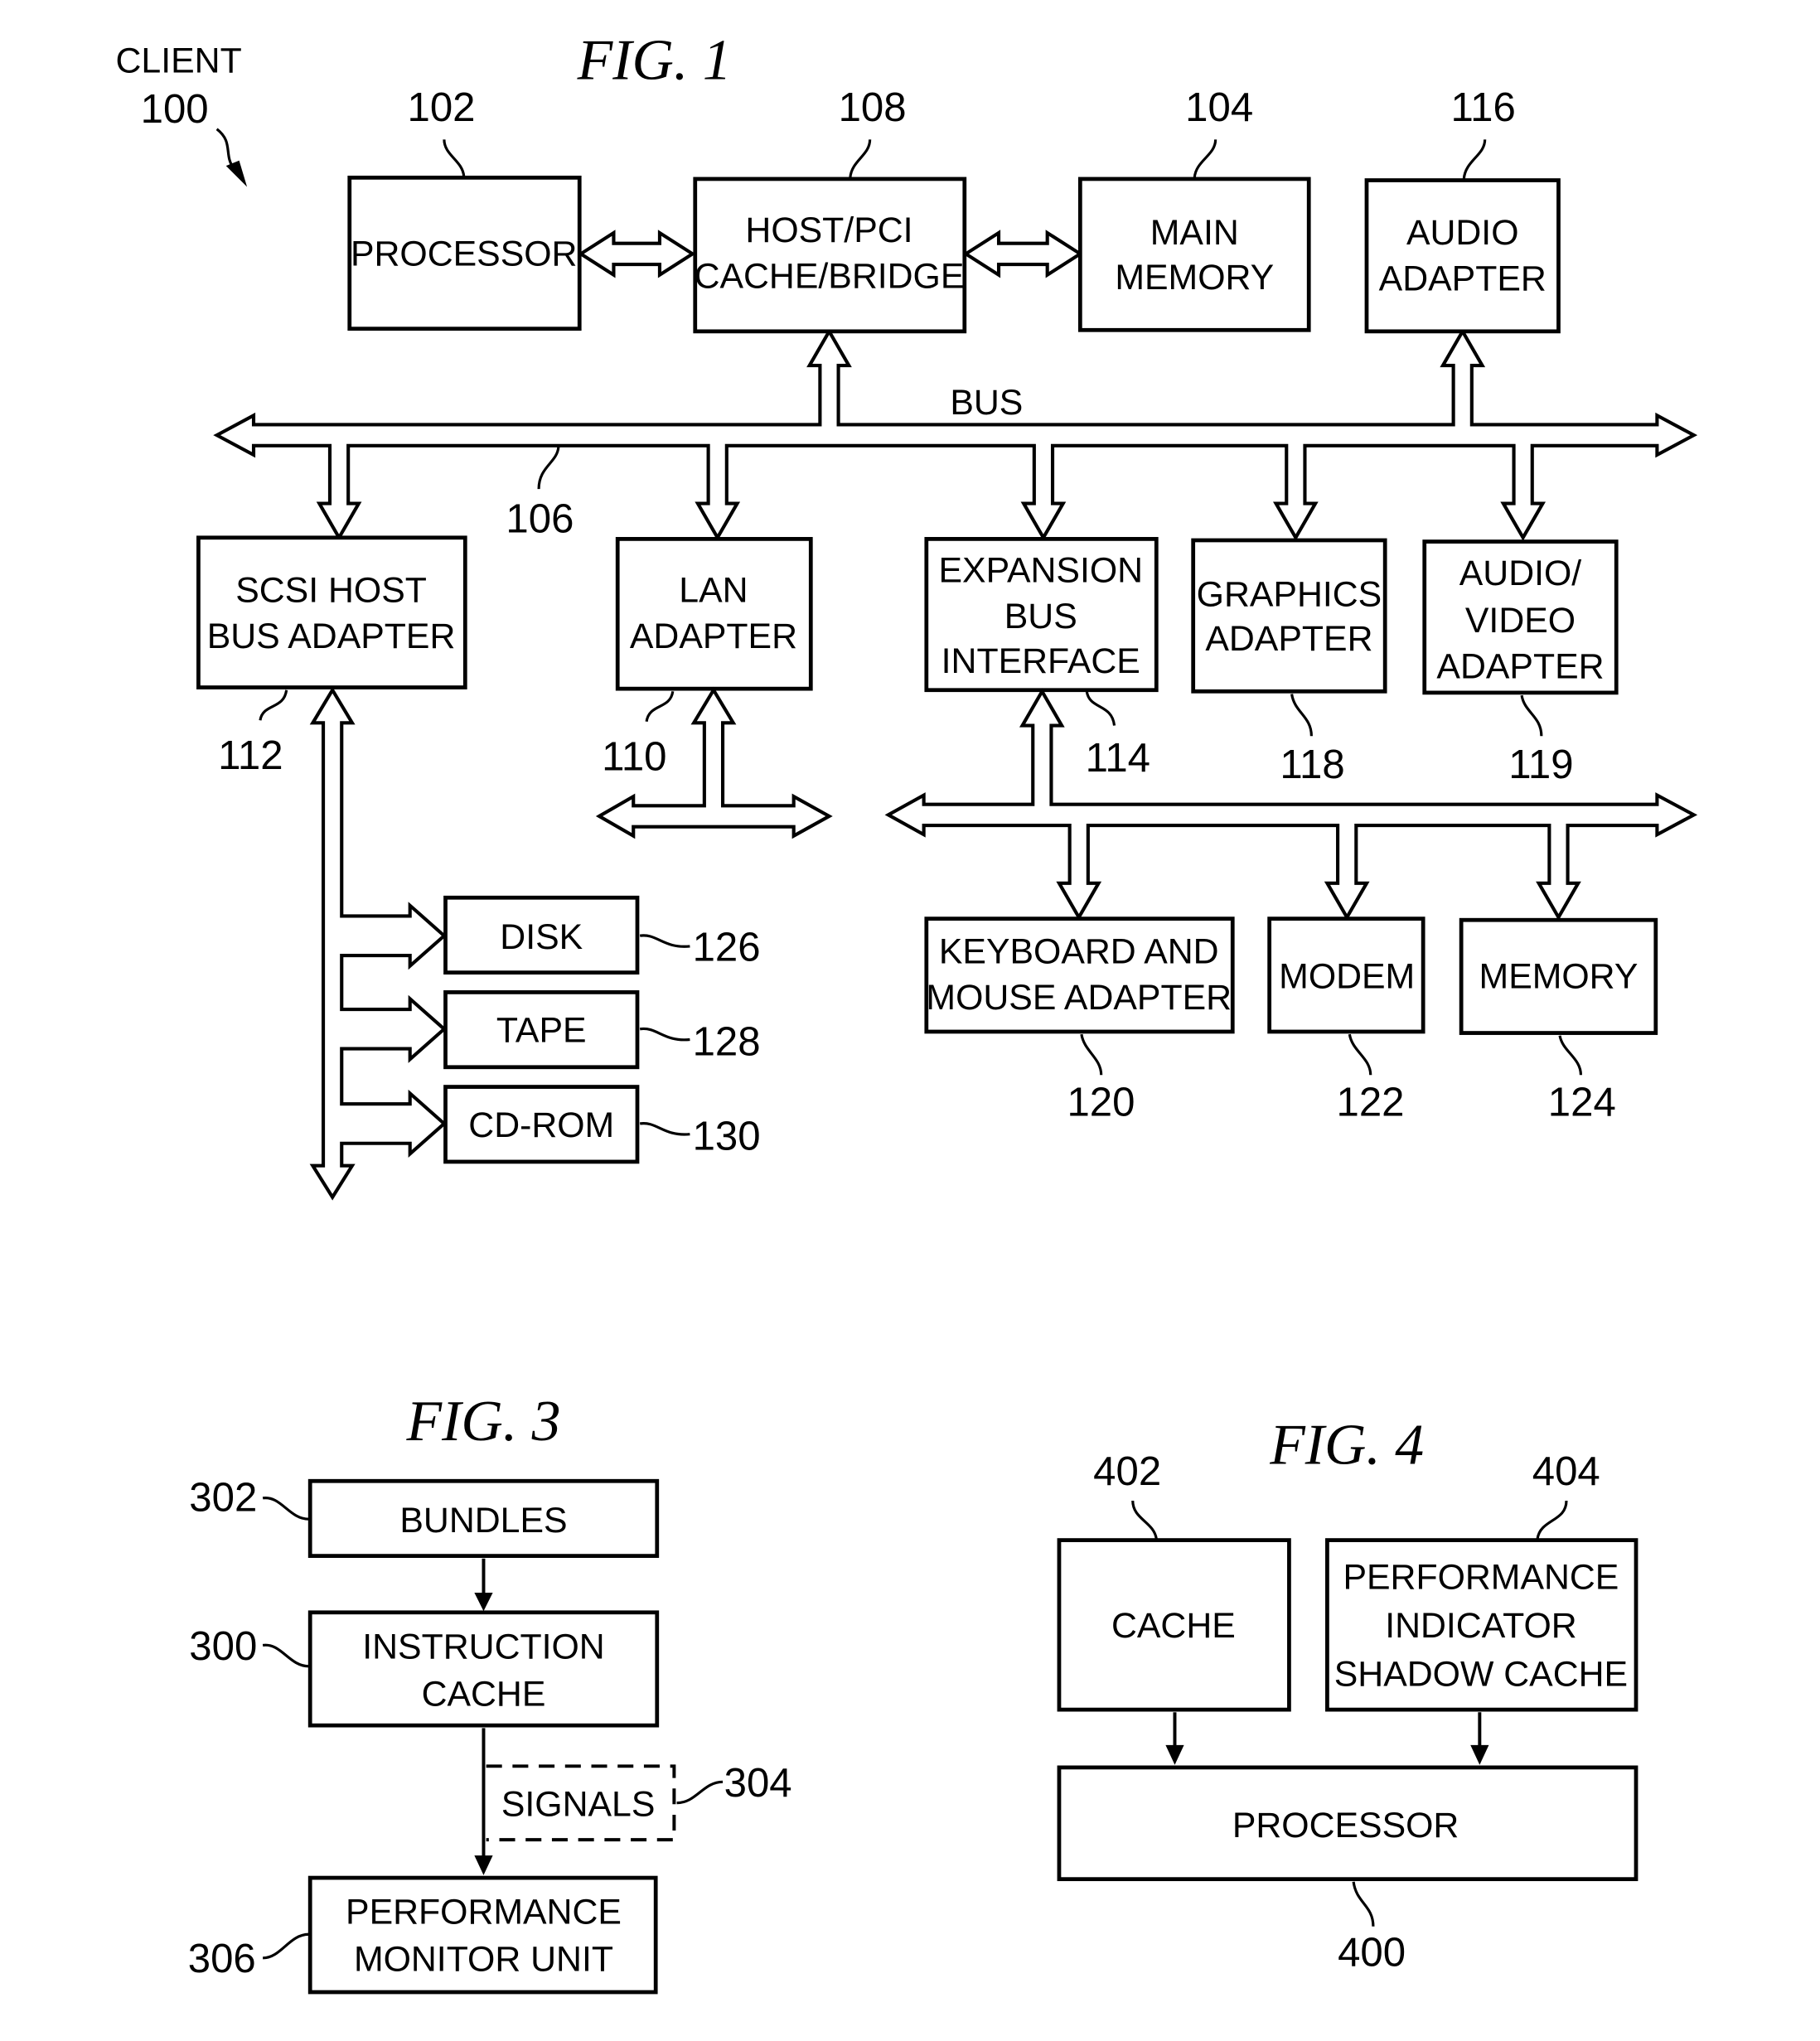 The height and width of the screenshot is (2041, 1820). Describe the element at coordinates (1345, 1825) in the screenshot. I see `fig4-processor-label: PROCESSOR` at that location.